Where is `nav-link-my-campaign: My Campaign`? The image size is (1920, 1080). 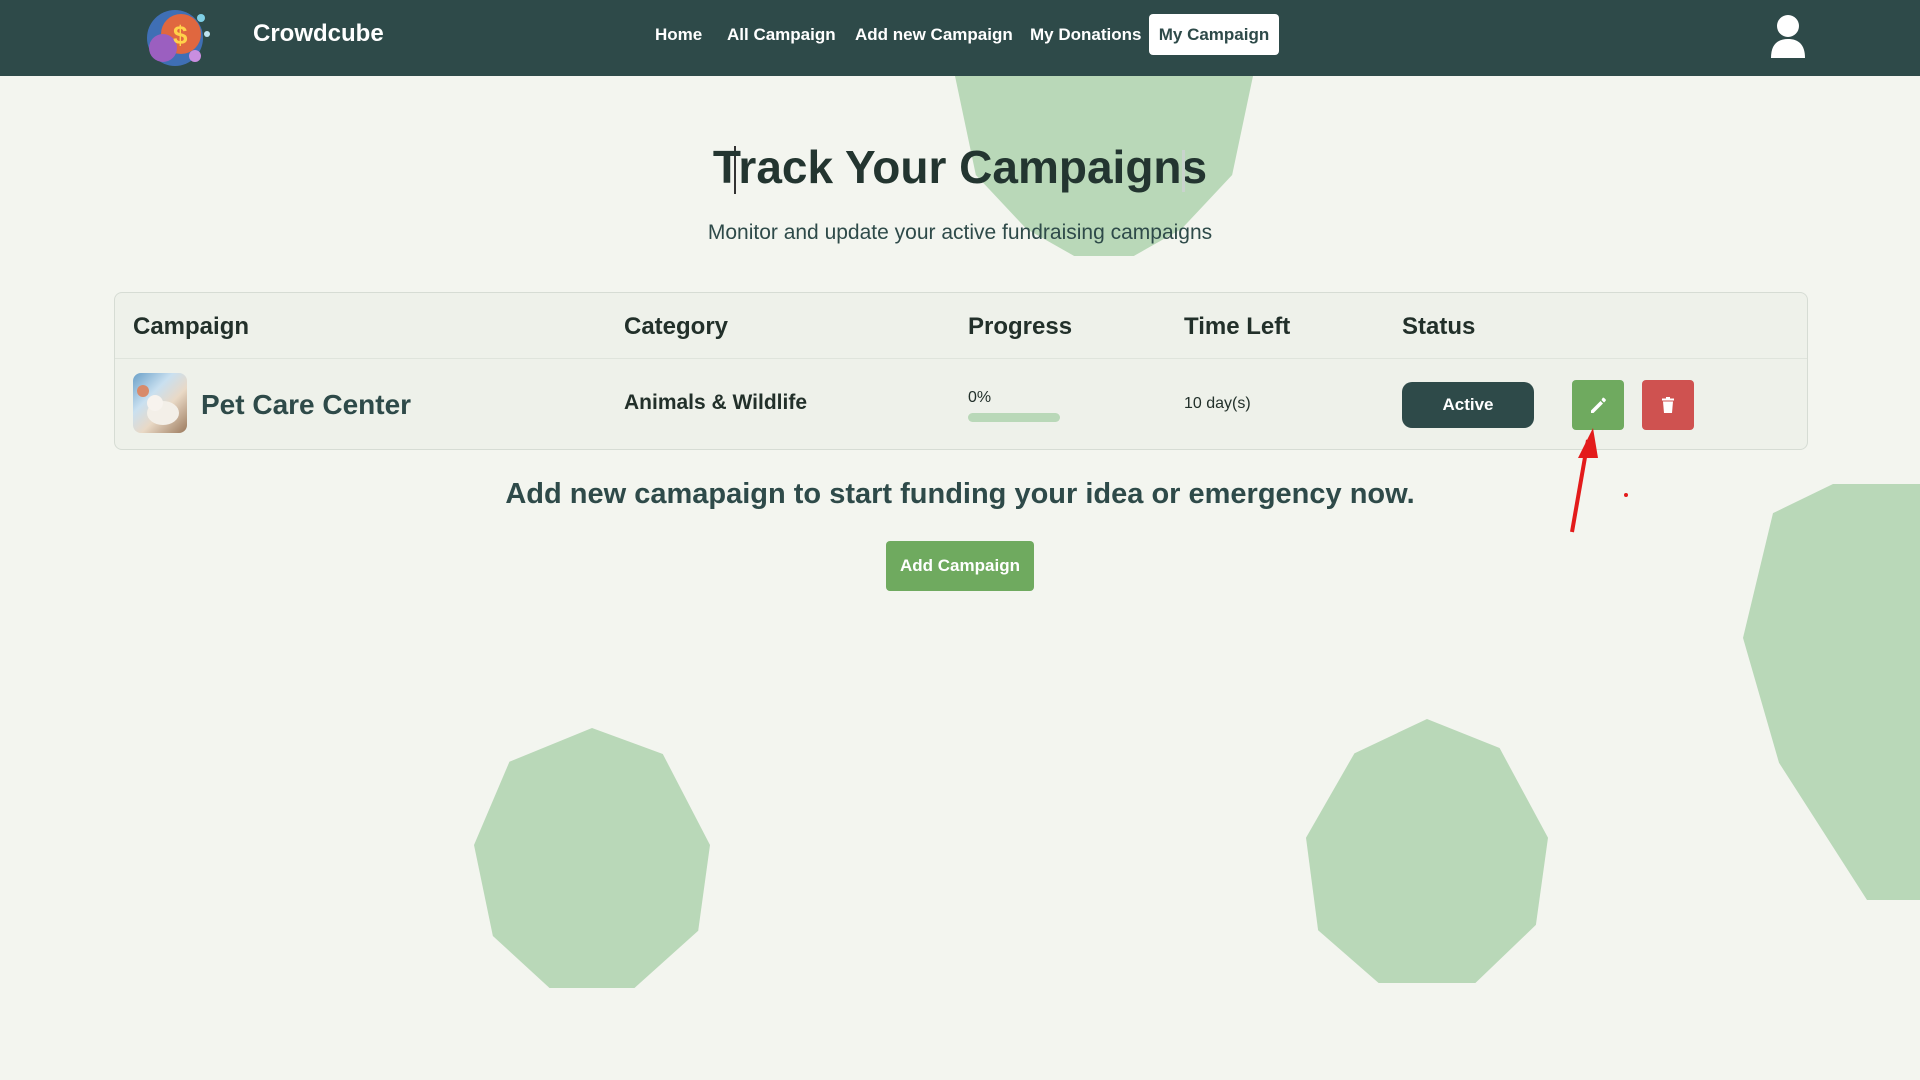
nav-link-my-campaign: My Campaign is located at coordinates (1214, 34).